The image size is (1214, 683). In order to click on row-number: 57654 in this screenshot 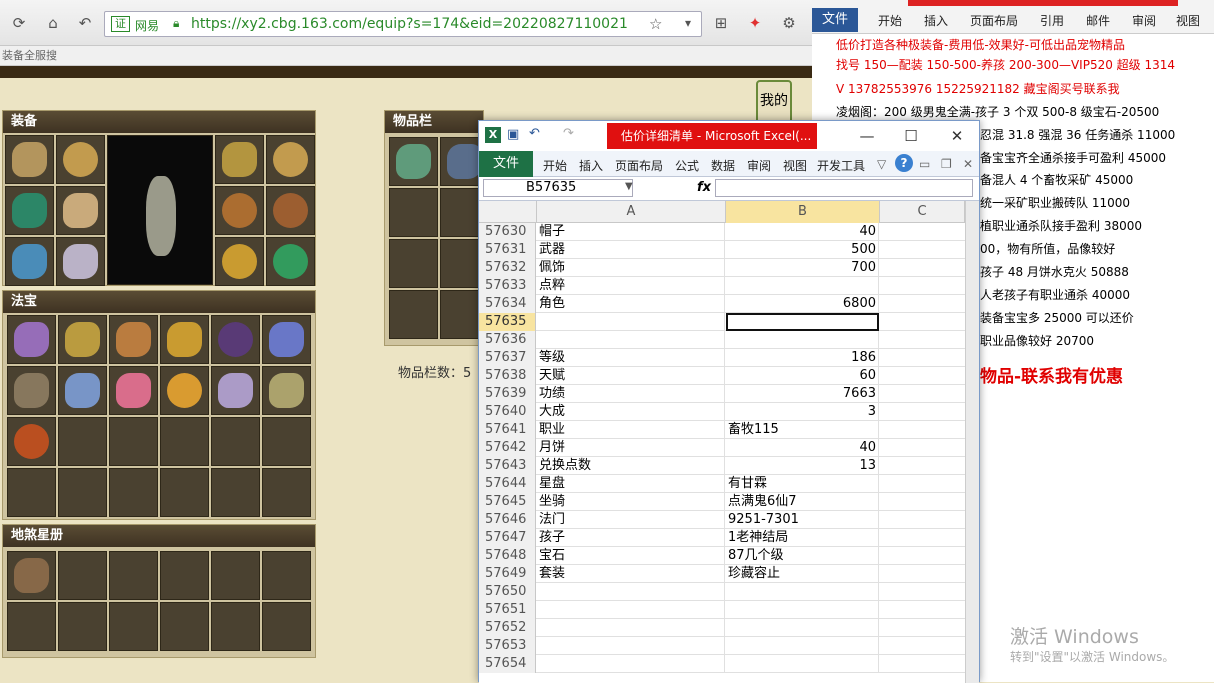, I will do `click(507, 664)`.